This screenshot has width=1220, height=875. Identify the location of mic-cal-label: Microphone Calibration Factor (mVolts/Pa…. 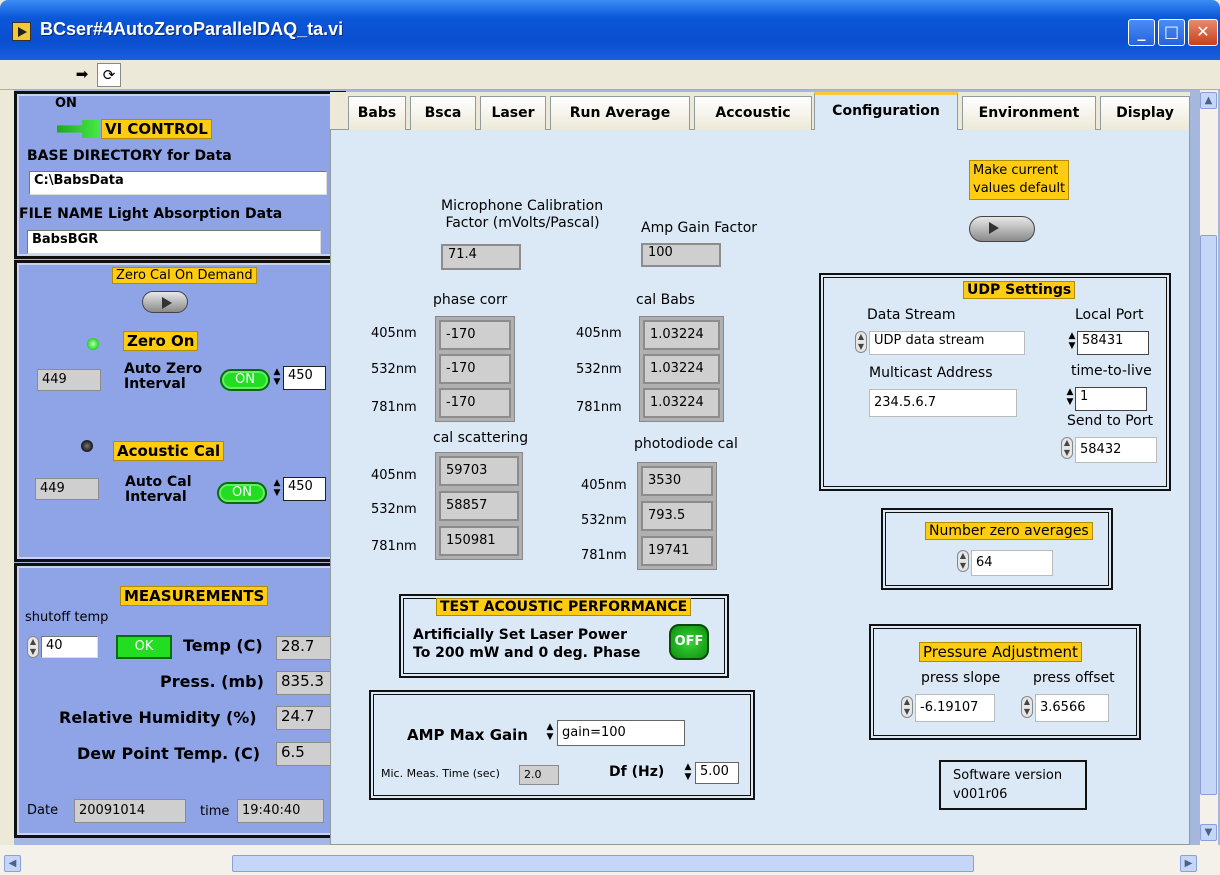
(522, 214).